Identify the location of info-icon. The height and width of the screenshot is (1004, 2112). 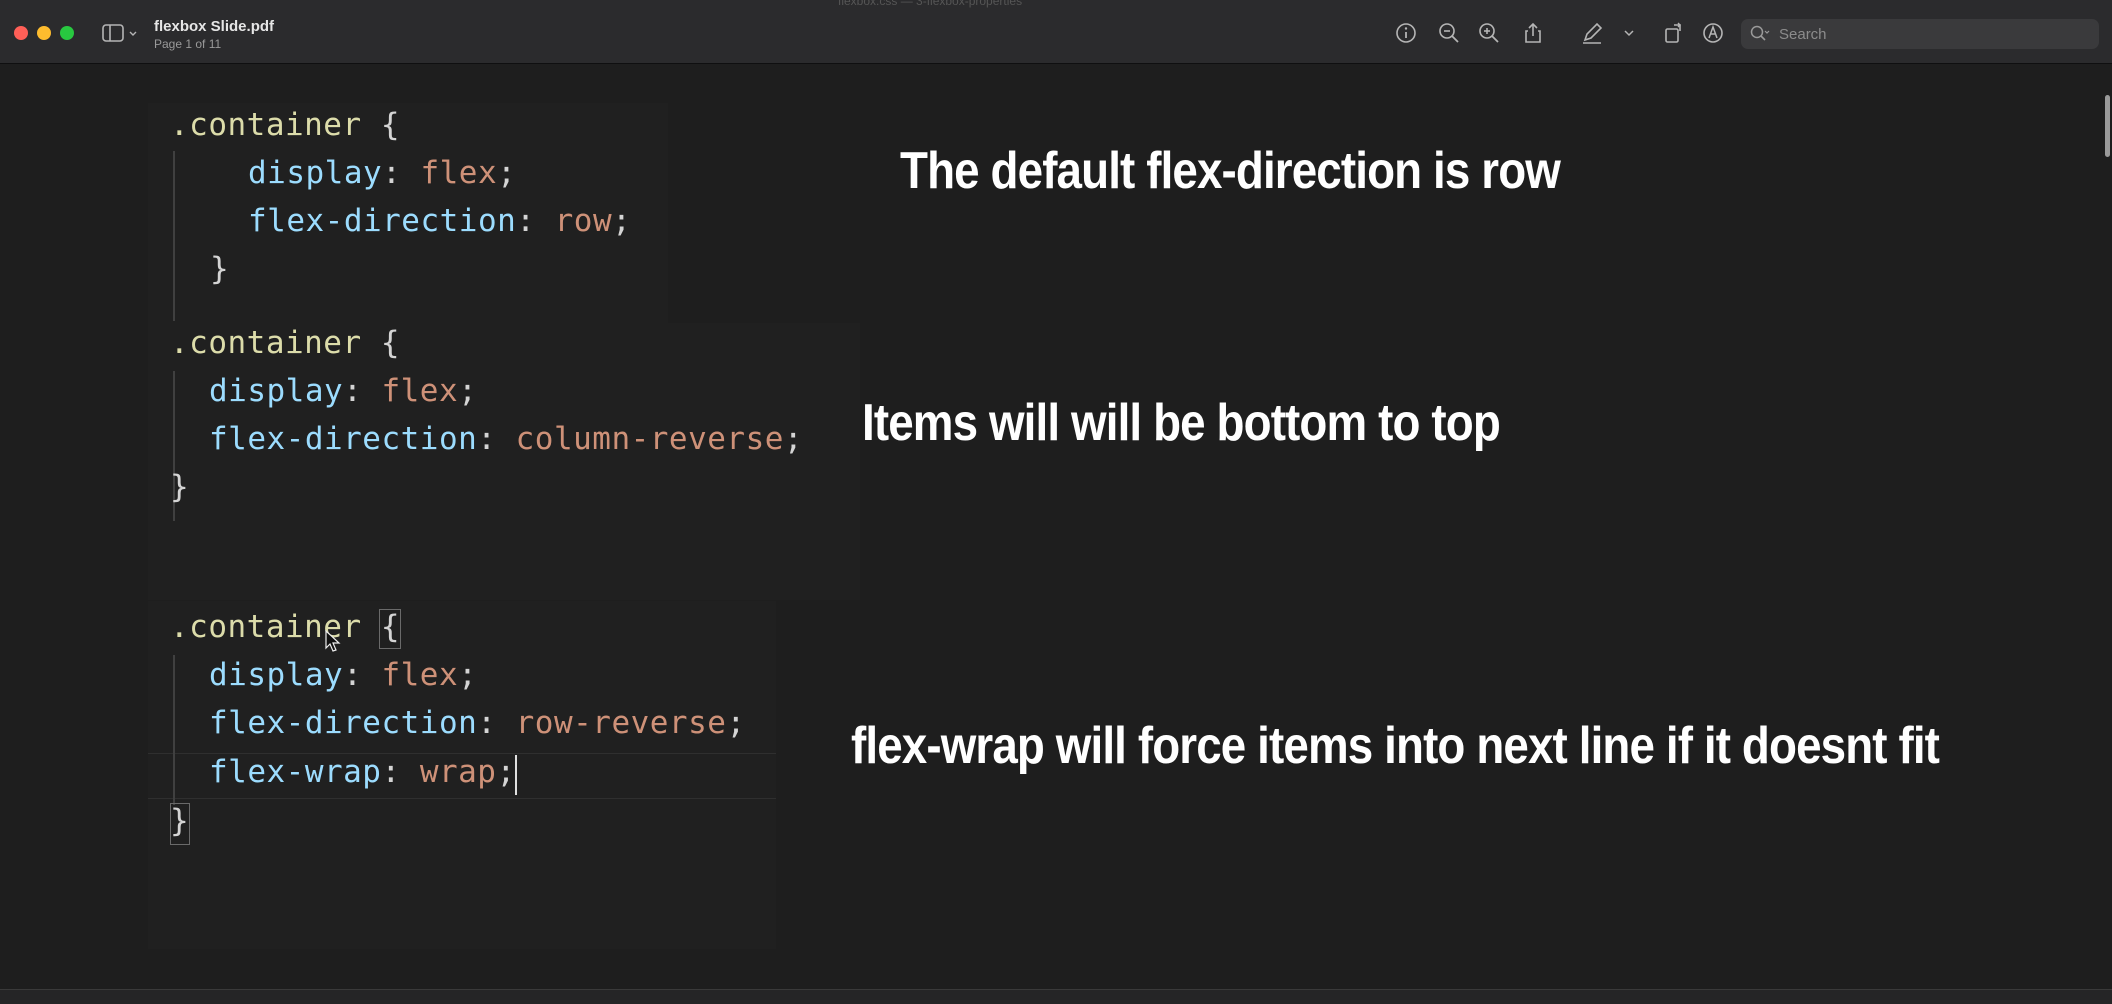
(1406, 33).